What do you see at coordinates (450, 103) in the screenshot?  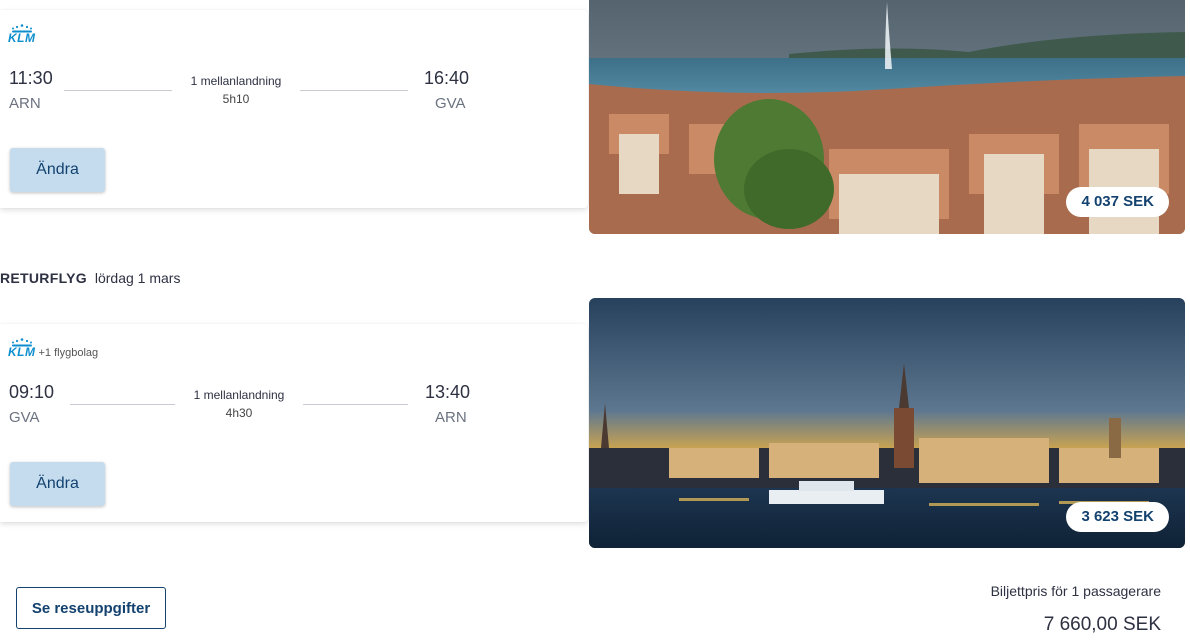 I see `arrival-airport: GVA` at bounding box center [450, 103].